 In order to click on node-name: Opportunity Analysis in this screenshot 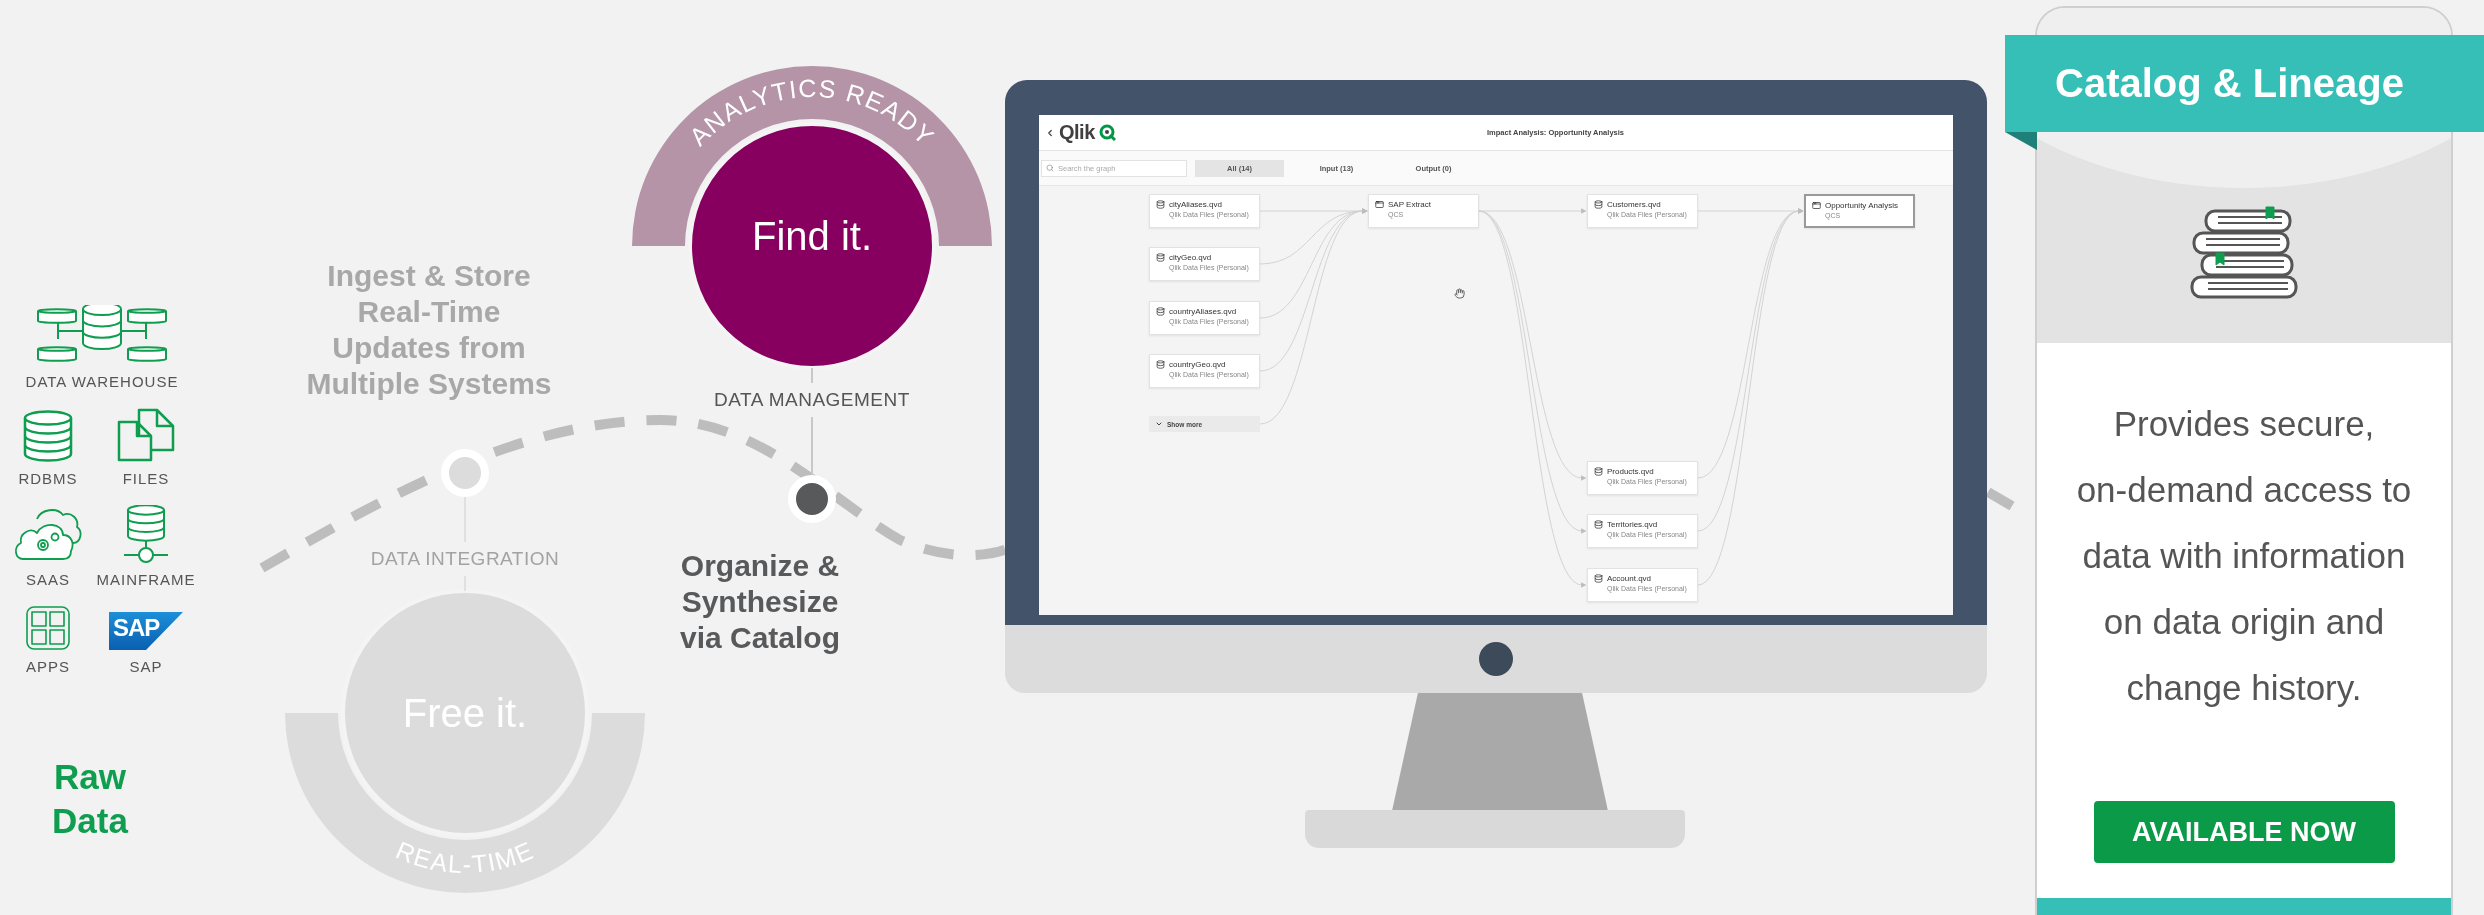, I will do `click(1861, 205)`.